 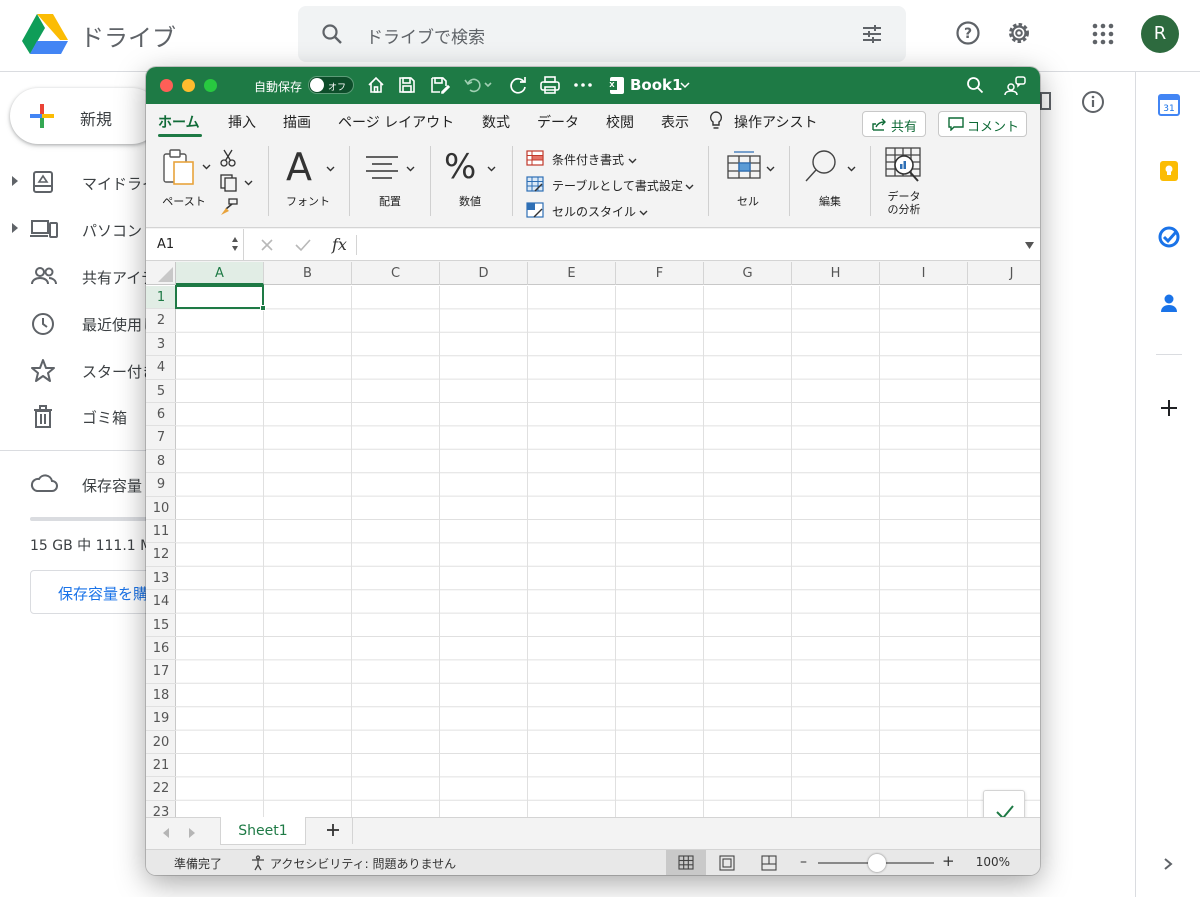 What do you see at coordinates (727, 863) in the screenshot?
I see `page-layout-view-button` at bounding box center [727, 863].